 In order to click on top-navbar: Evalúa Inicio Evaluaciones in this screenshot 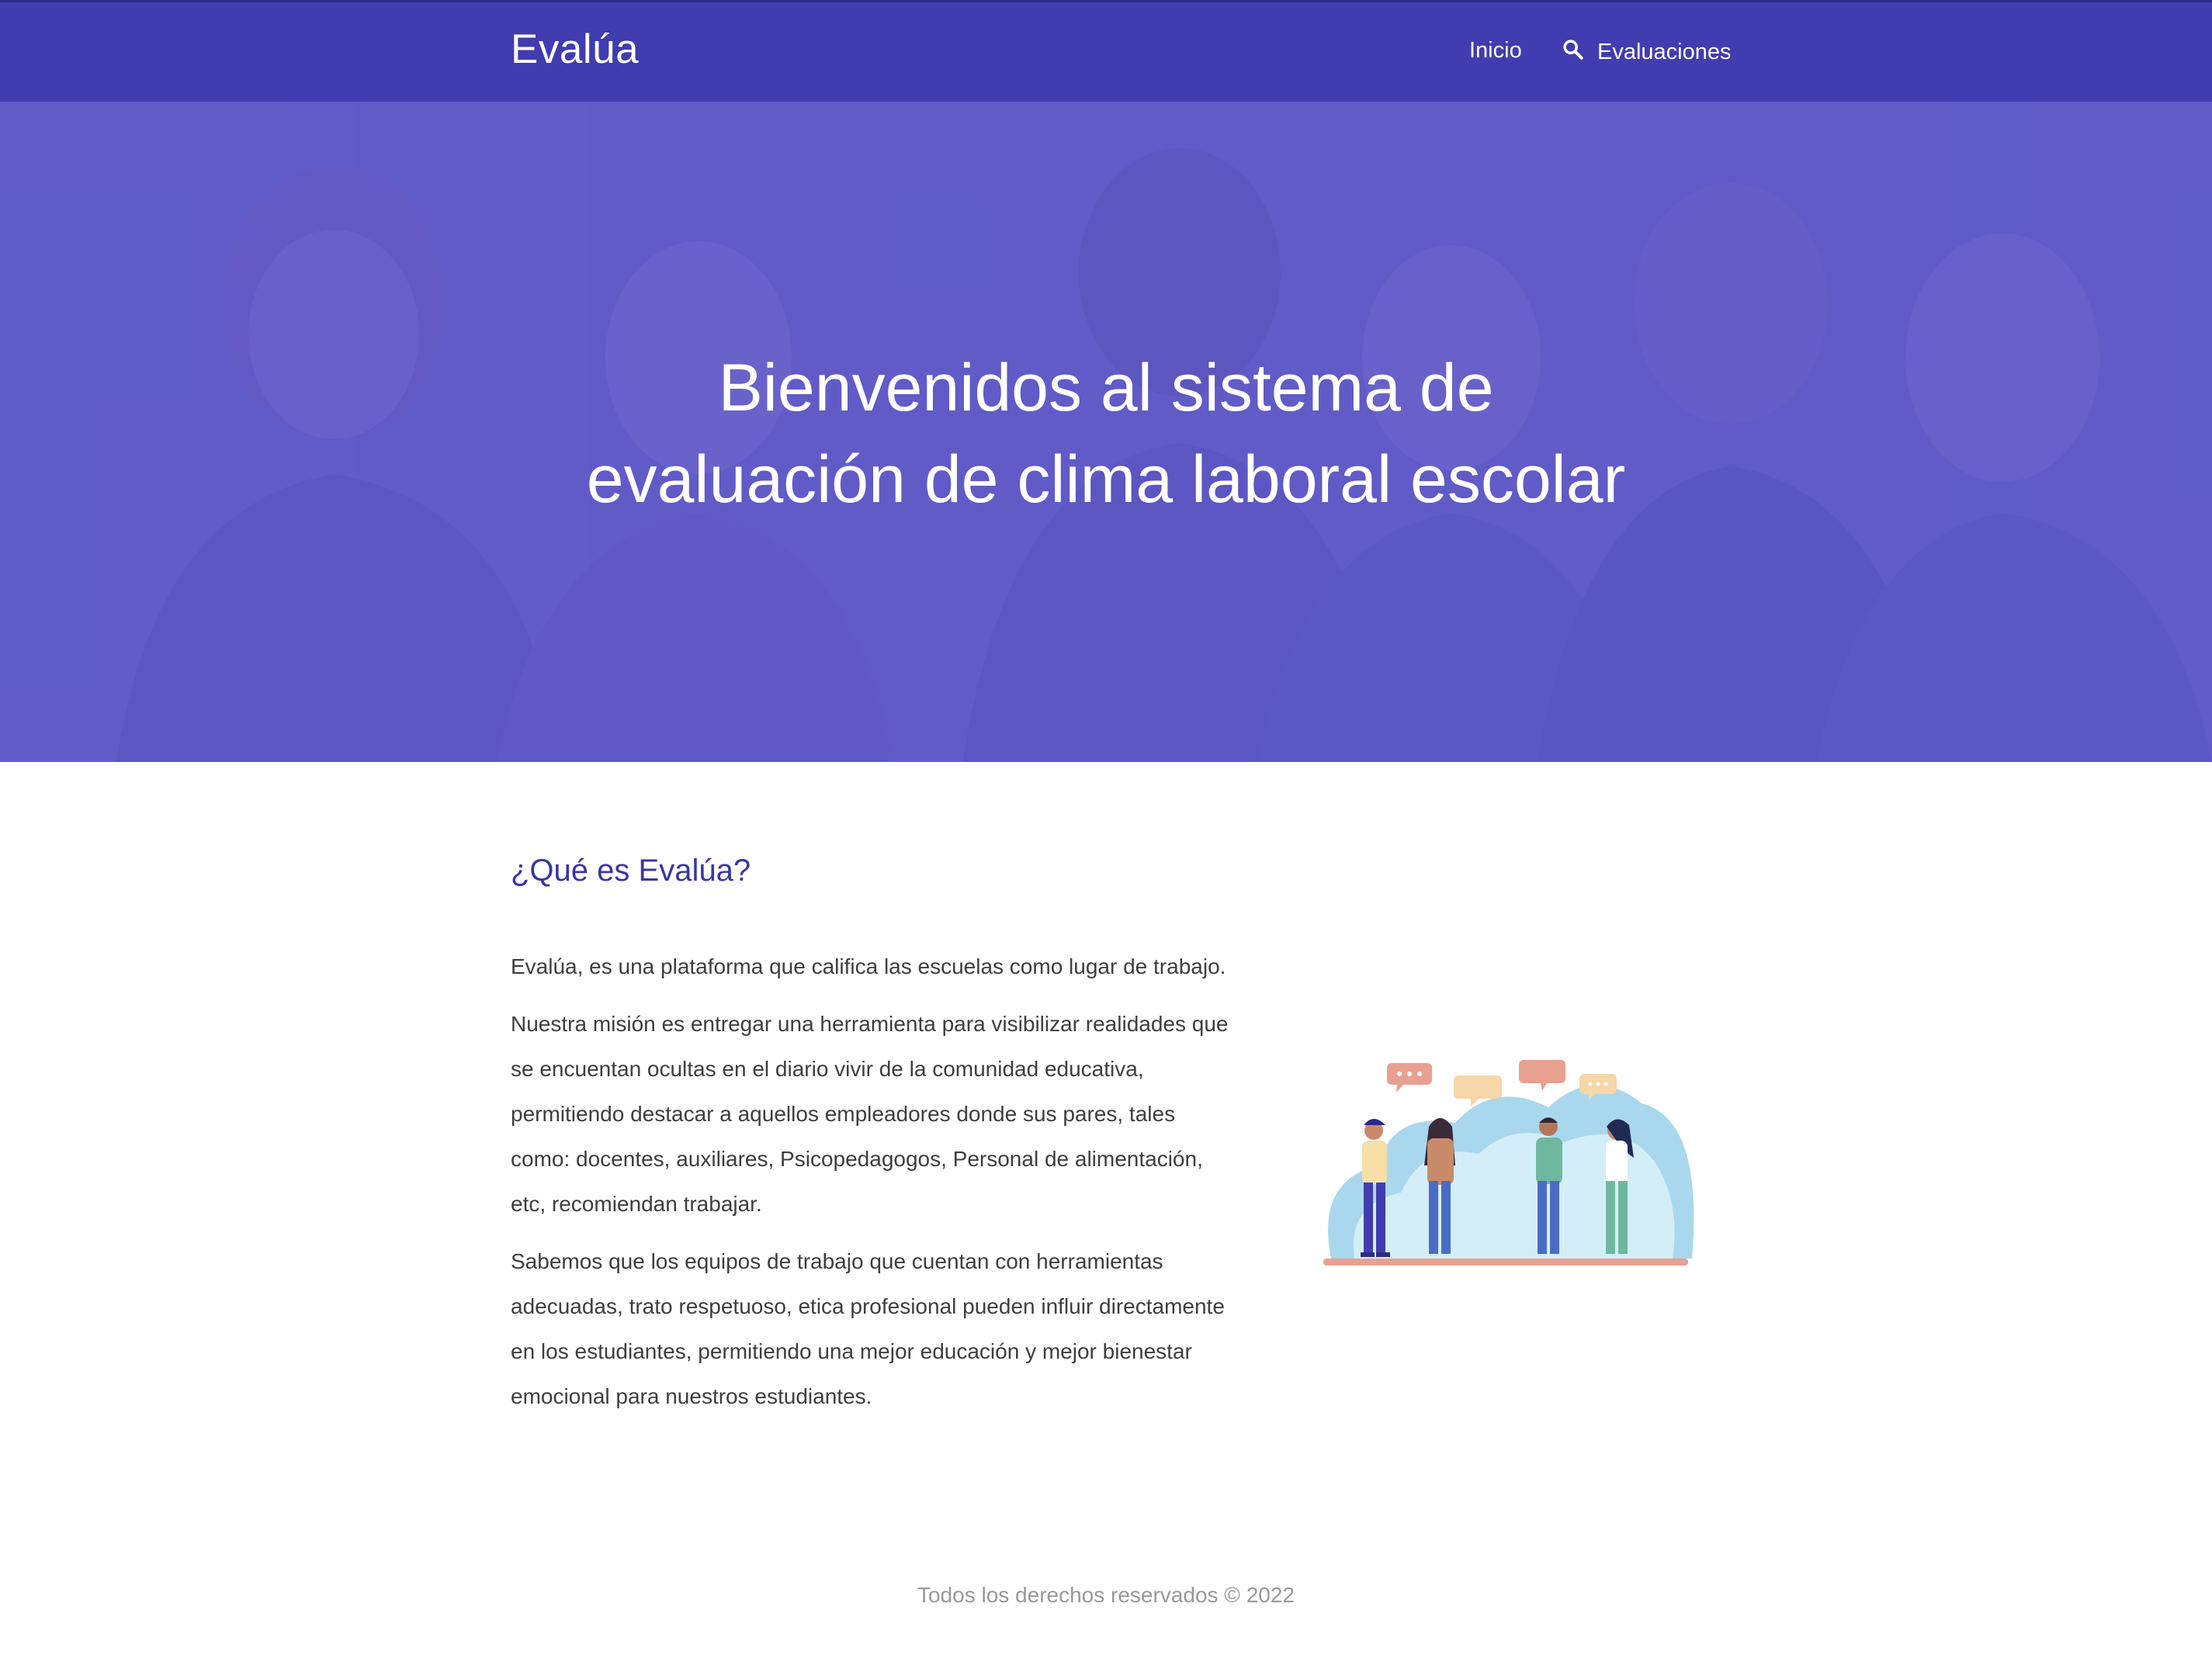, I will do `click(1106, 51)`.